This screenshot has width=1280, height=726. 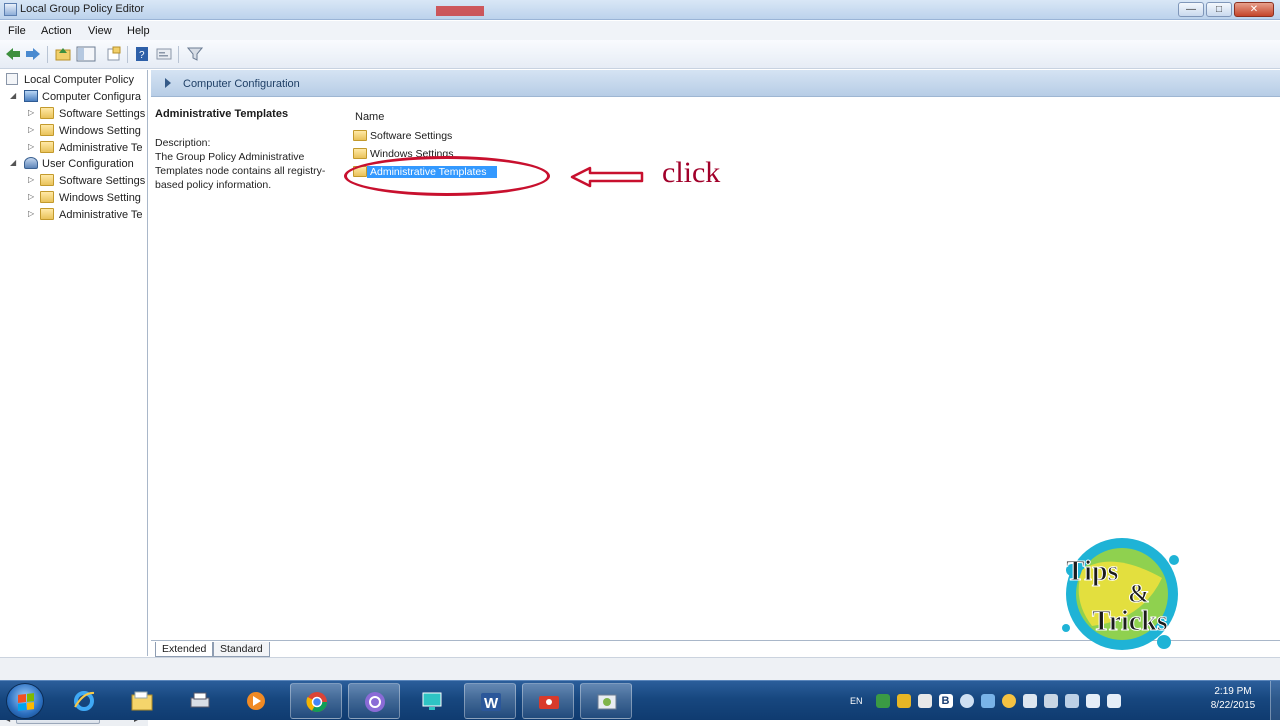 What do you see at coordinates (184, 649) in the screenshot?
I see `tab-extended: Extended` at bounding box center [184, 649].